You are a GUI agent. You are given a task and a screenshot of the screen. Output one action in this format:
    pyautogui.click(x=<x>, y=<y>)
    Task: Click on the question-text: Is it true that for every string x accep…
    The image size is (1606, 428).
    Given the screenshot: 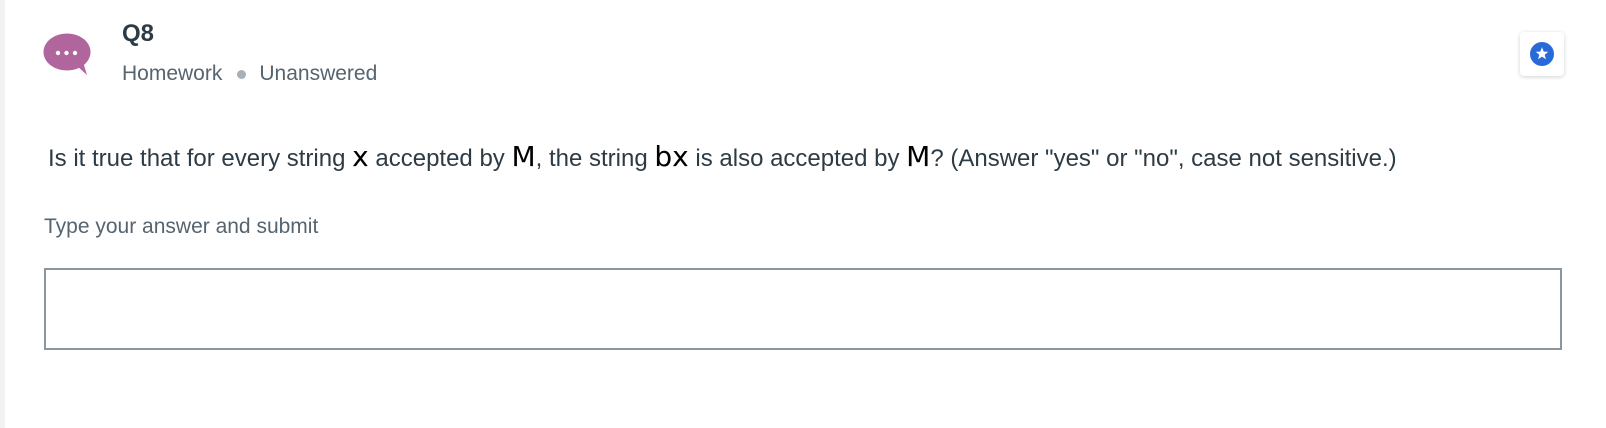 What is the action you would take?
    pyautogui.click(x=722, y=156)
    